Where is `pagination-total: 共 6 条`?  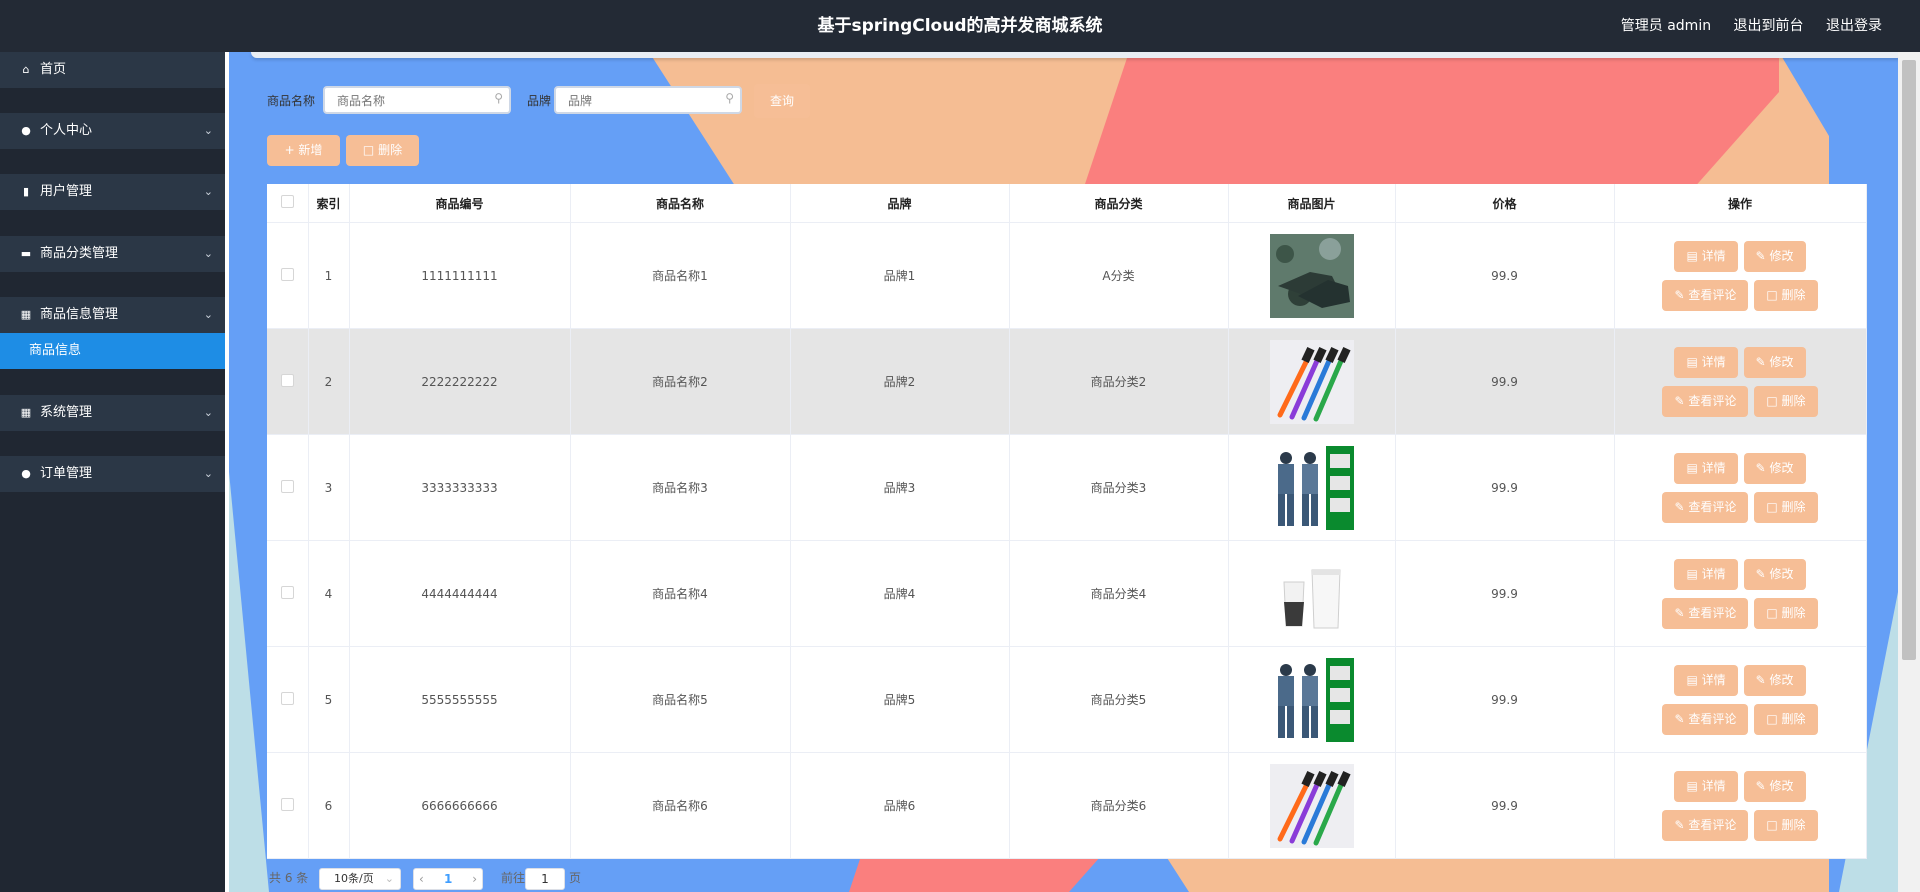
pagination-total: 共 6 条 is located at coordinates (289, 878).